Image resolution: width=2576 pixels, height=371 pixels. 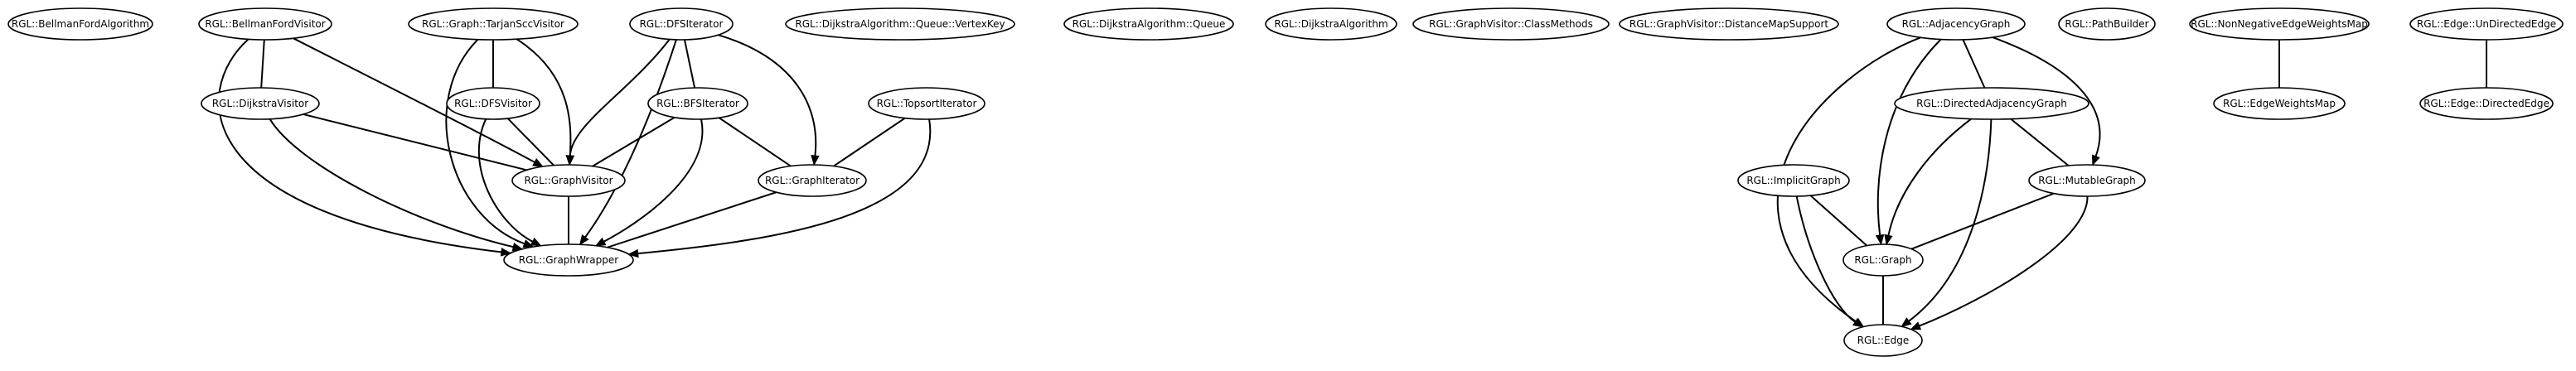 I want to click on node-graphiterator: RGL::GraphIterator, so click(x=812, y=180).